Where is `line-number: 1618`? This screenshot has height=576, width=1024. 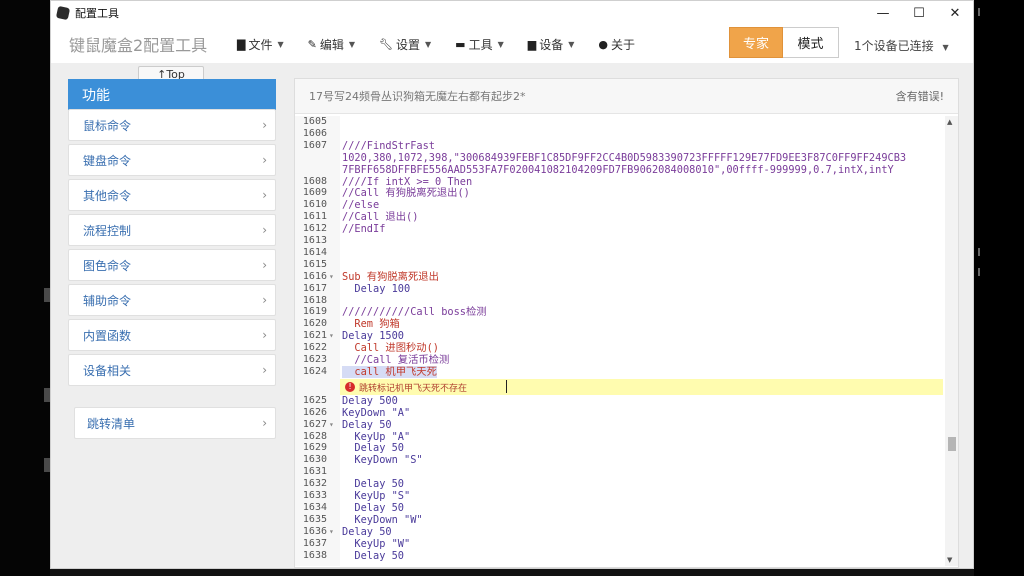
line-number: 1618 is located at coordinates (314, 300).